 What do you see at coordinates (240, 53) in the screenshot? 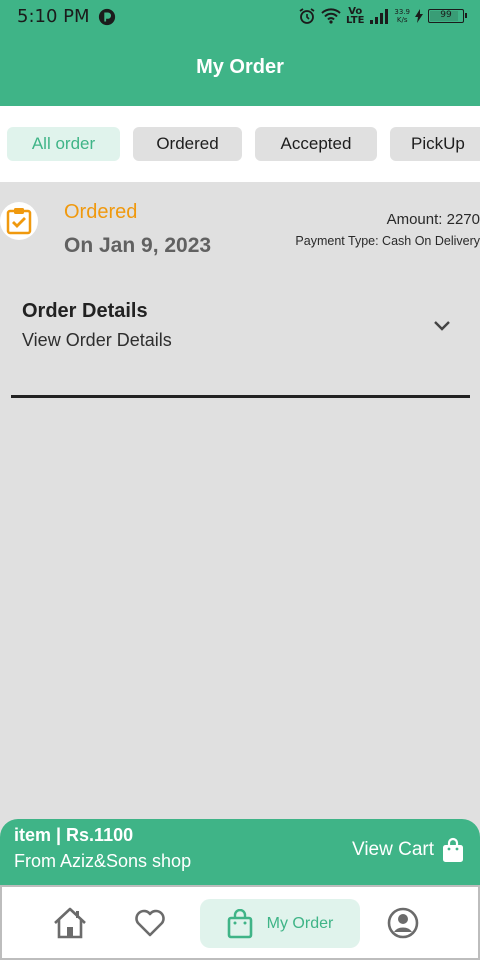
I see `app-header: 5:10 PM Vo LTE 33.9 K/s 99 My Order` at bounding box center [240, 53].